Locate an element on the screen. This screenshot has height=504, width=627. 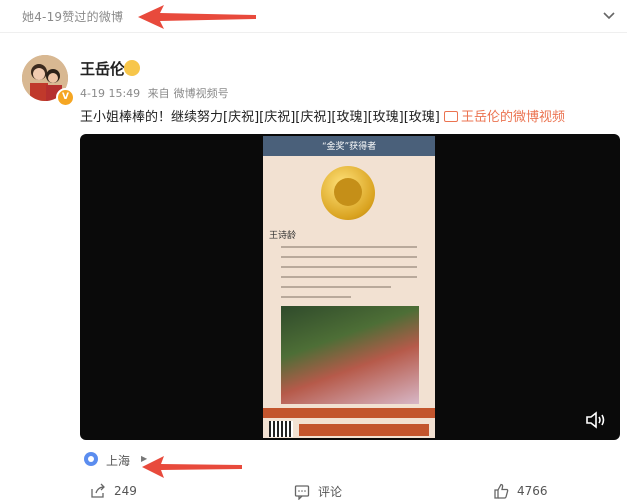
poster-footer-bar is located at coordinates (364, 430).